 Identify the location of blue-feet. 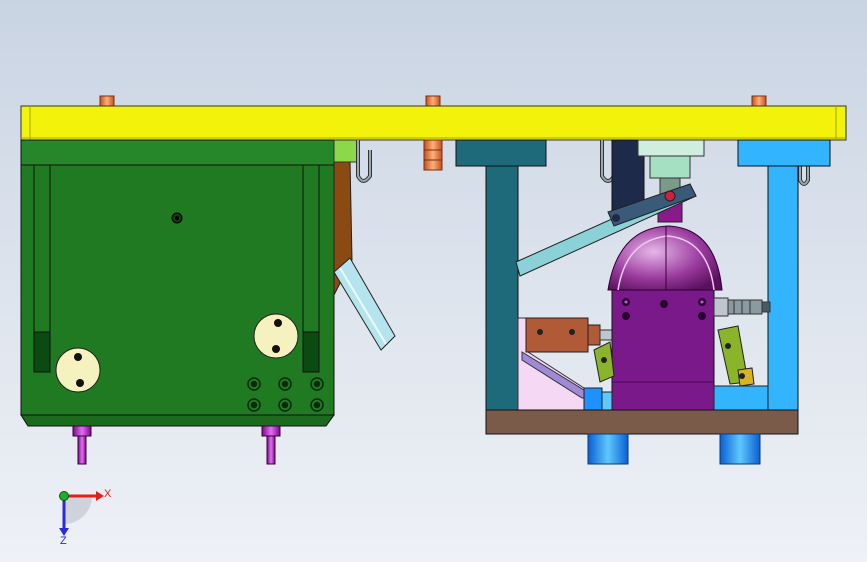
(674, 449).